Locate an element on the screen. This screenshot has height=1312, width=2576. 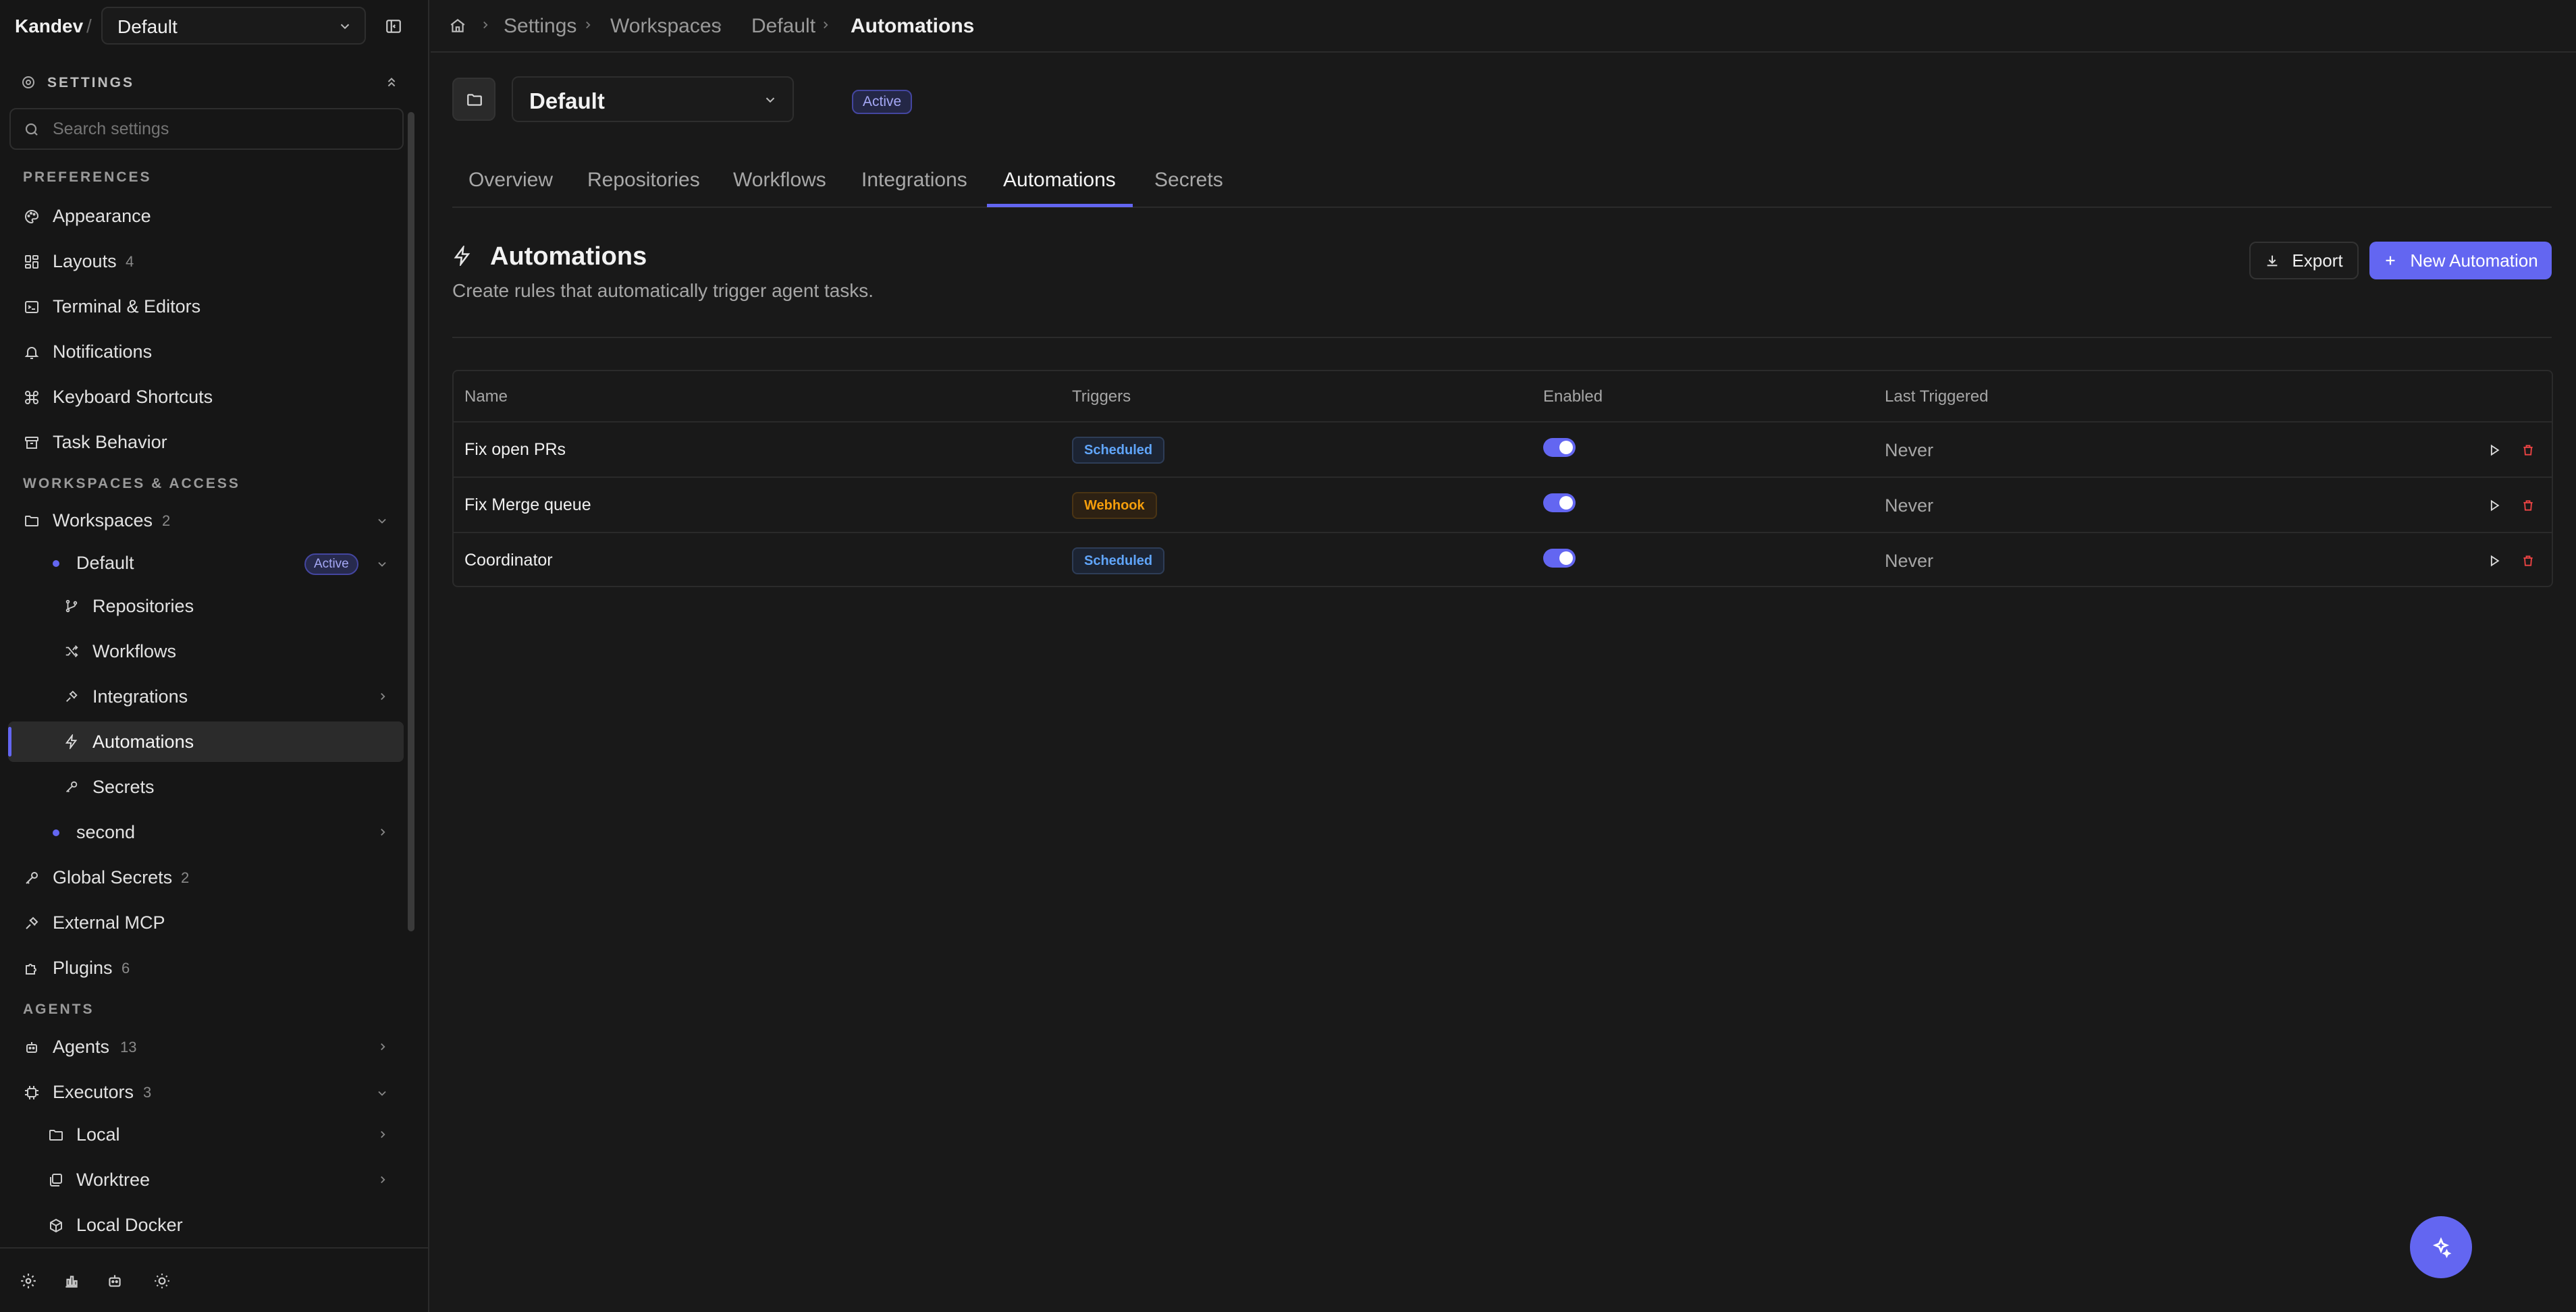
sidebar-item-label: second is located at coordinates (106, 832).